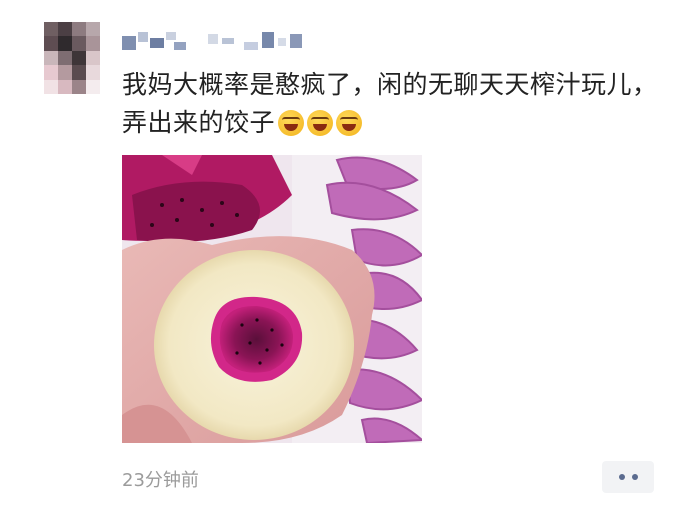 This screenshot has height=510, width=690. Describe the element at coordinates (72, 58) in the screenshot. I see `avatar` at that location.